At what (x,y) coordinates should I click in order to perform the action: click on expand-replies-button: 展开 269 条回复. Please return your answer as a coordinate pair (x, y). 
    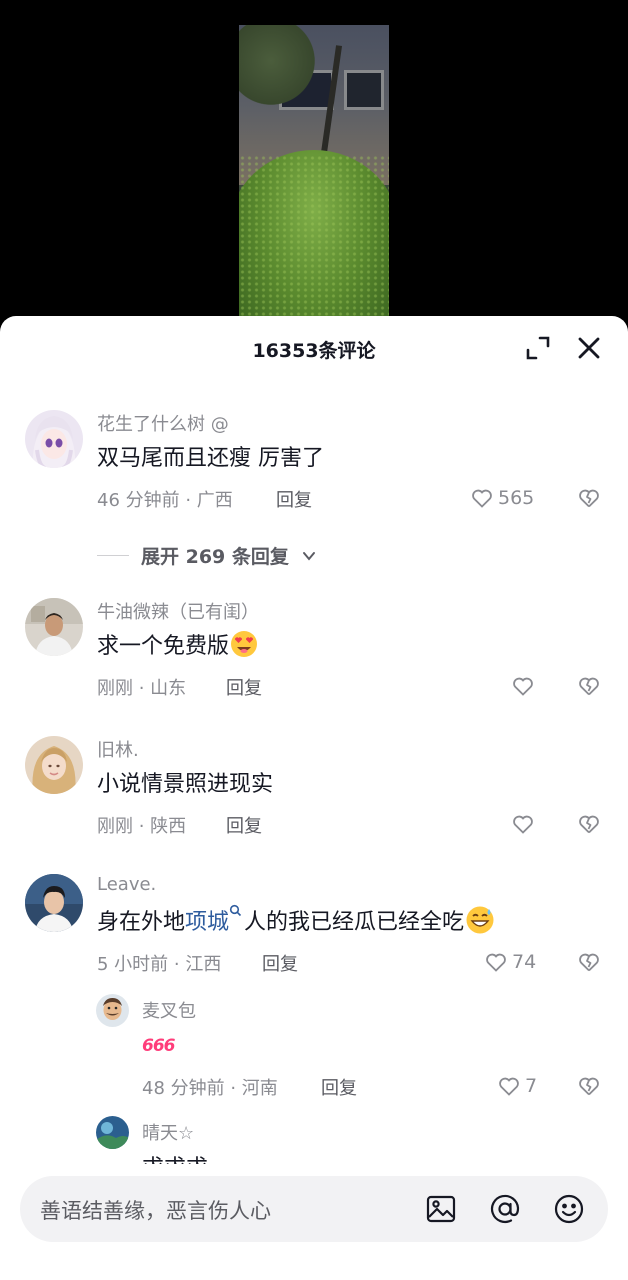
    Looking at the image, I should click on (207, 555).